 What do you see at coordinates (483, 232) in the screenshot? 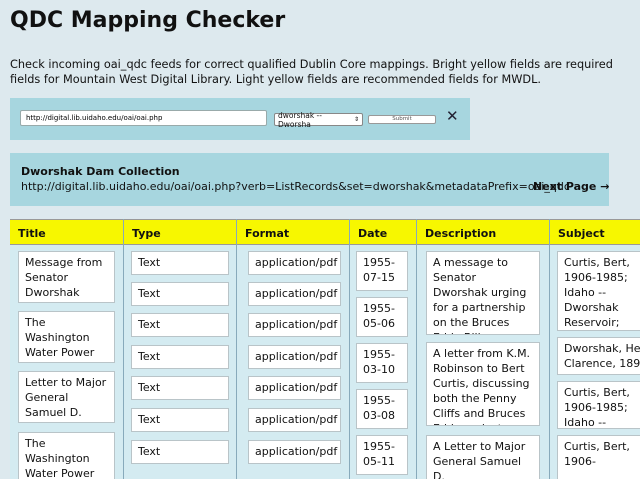
I see `header-description: Description` at bounding box center [483, 232].